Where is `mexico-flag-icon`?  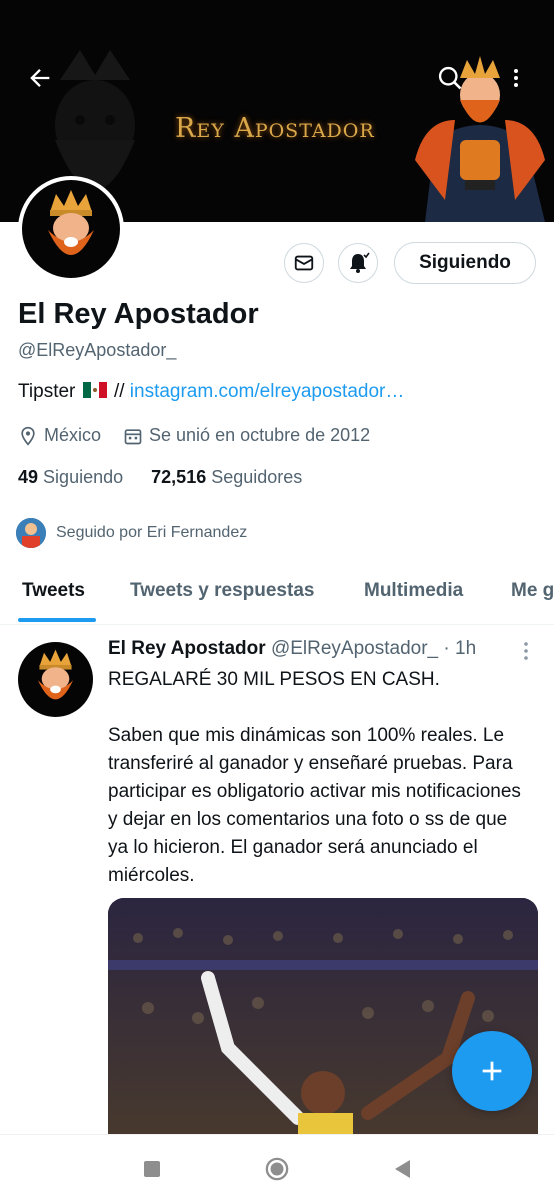
mexico-flag-icon is located at coordinates (94, 390).